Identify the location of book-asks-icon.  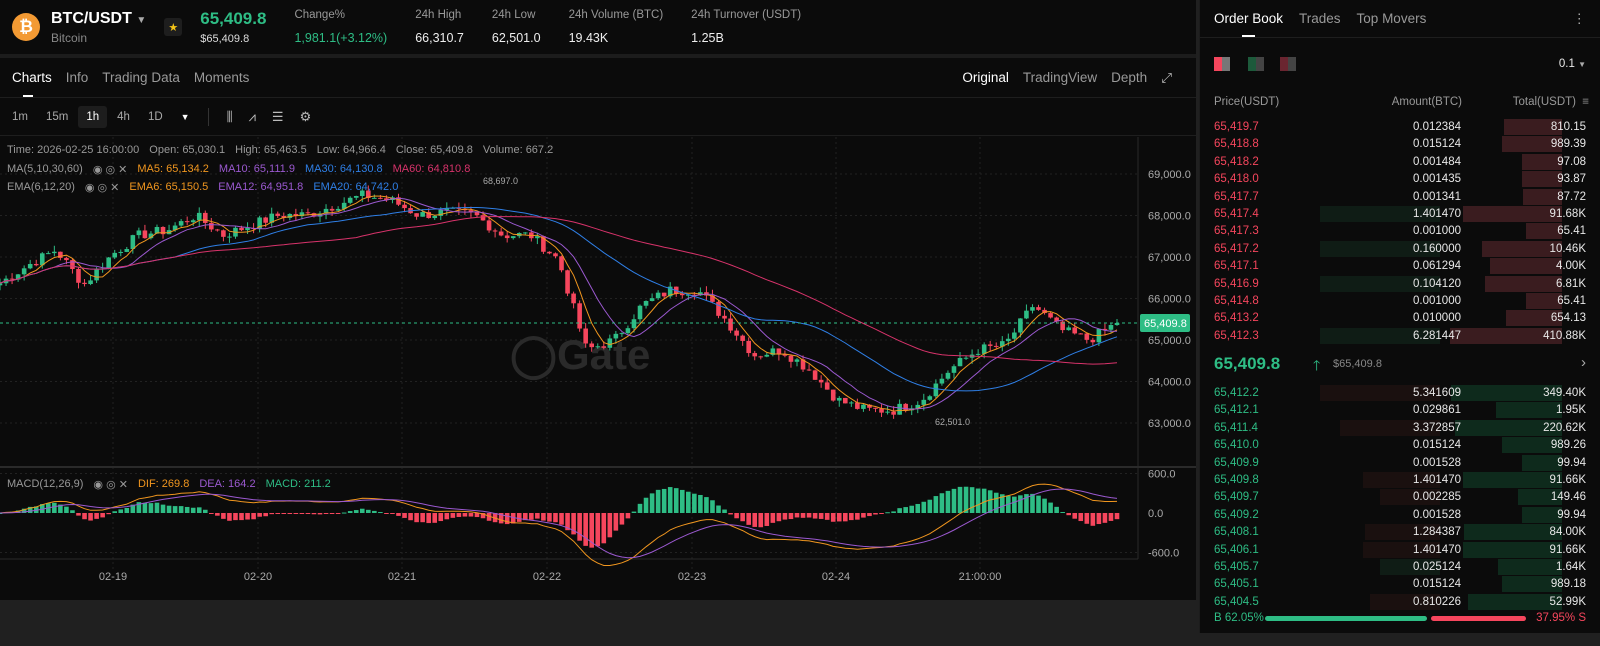
(1288, 64).